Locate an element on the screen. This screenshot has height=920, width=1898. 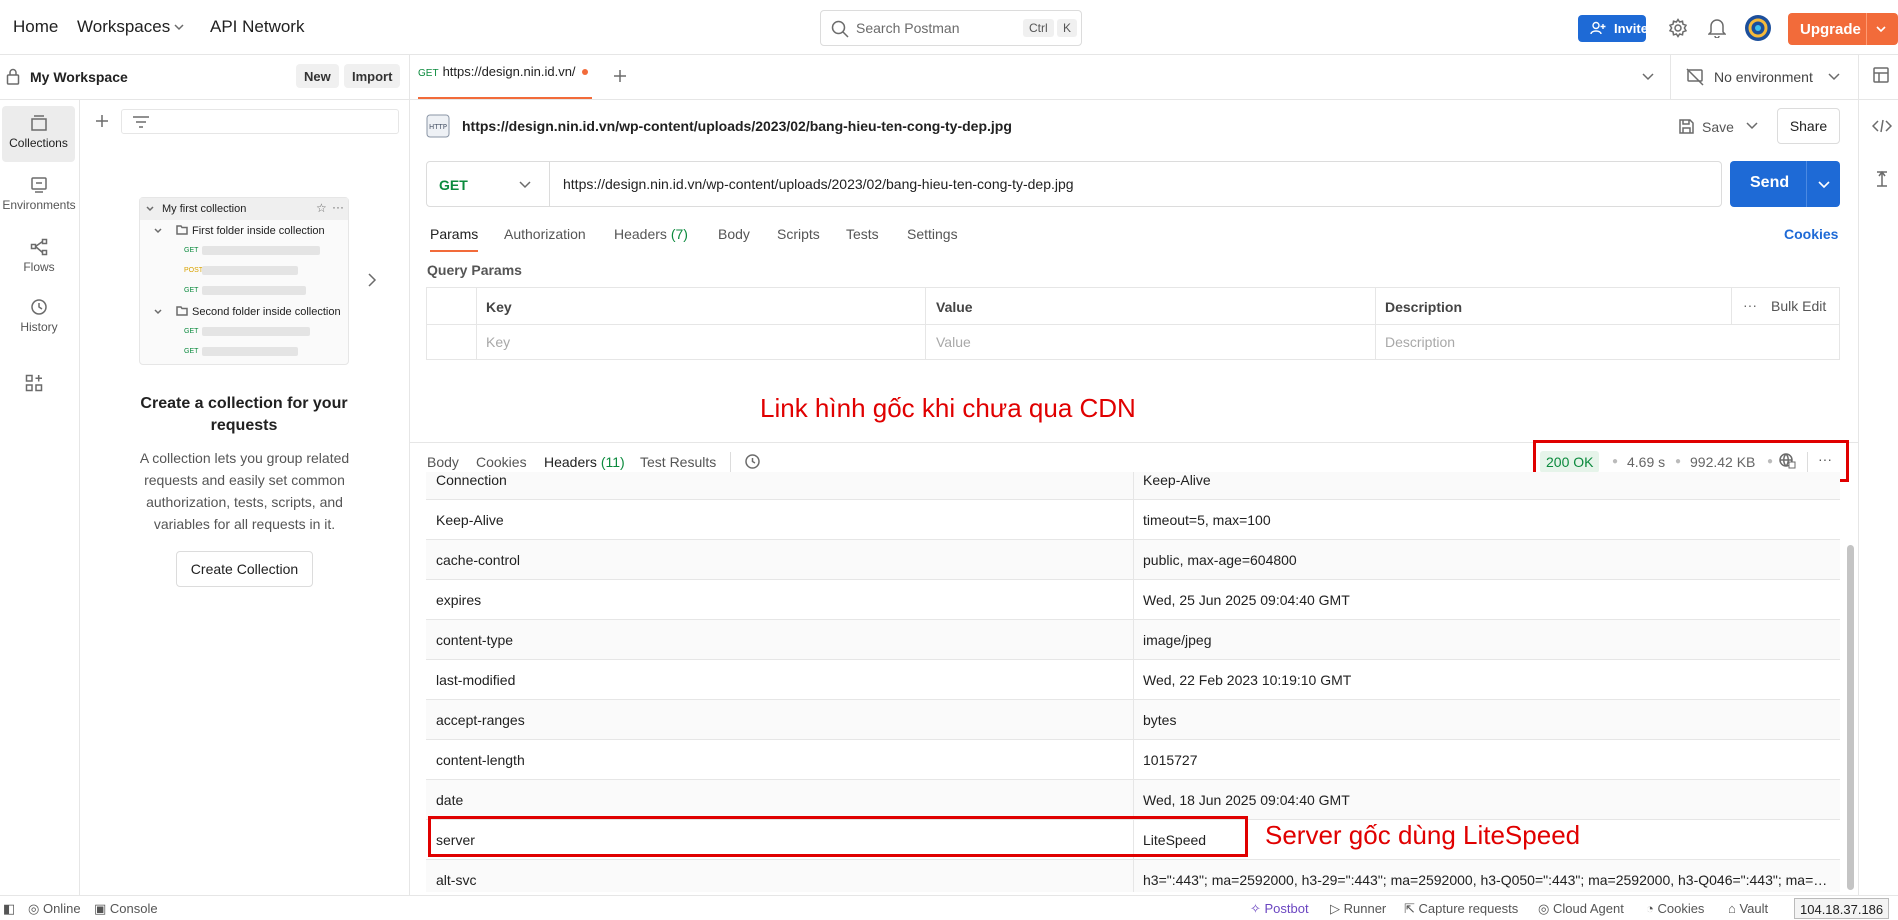
scrollbar is located at coordinates (1850, 717).